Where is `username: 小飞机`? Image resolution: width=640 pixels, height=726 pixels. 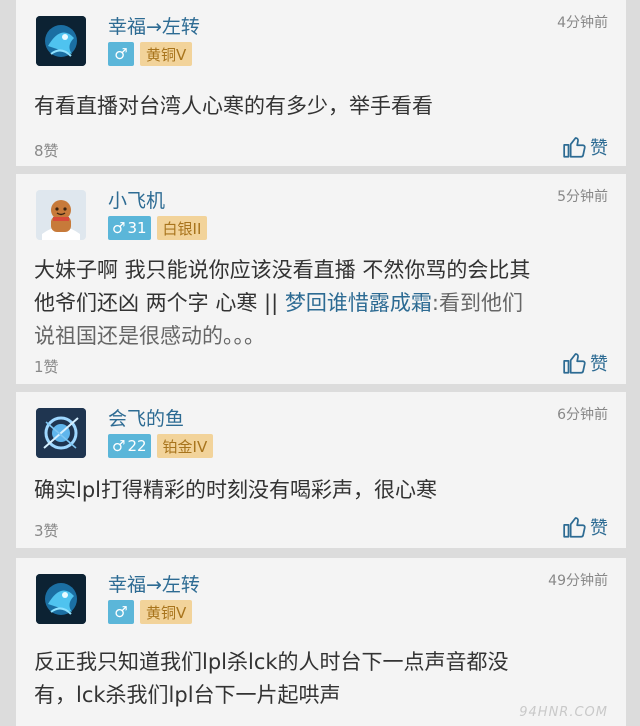
username: 小飞机 is located at coordinates (136, 199).